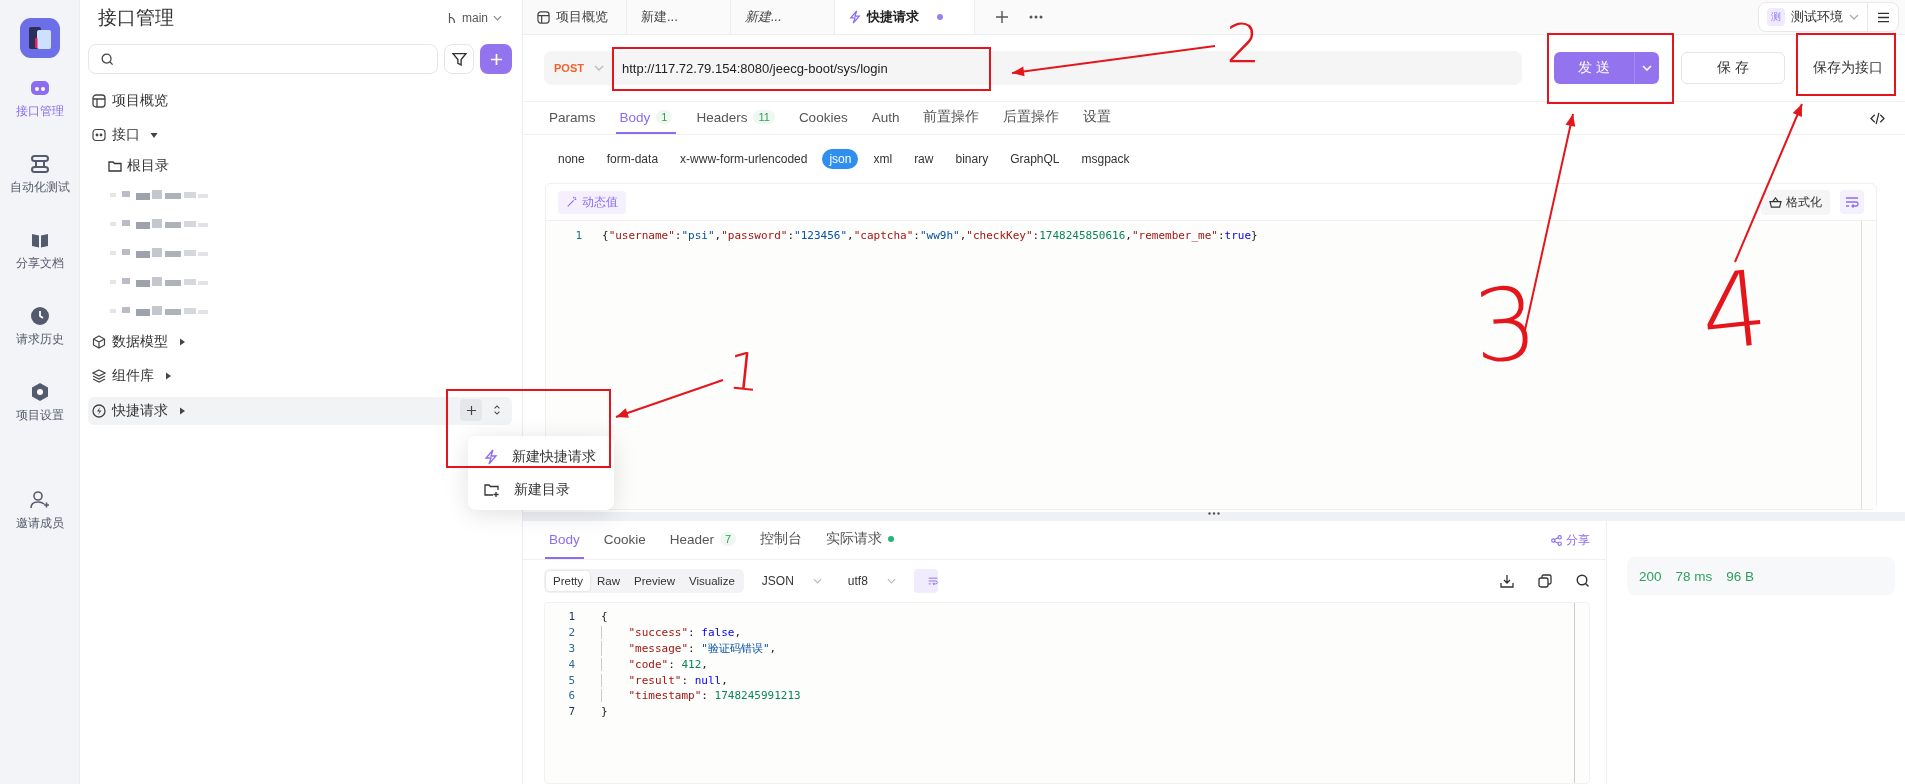  Describe the element at coordinates (764, 117) in the screenshot. I see `count-badge: 11` at that location.